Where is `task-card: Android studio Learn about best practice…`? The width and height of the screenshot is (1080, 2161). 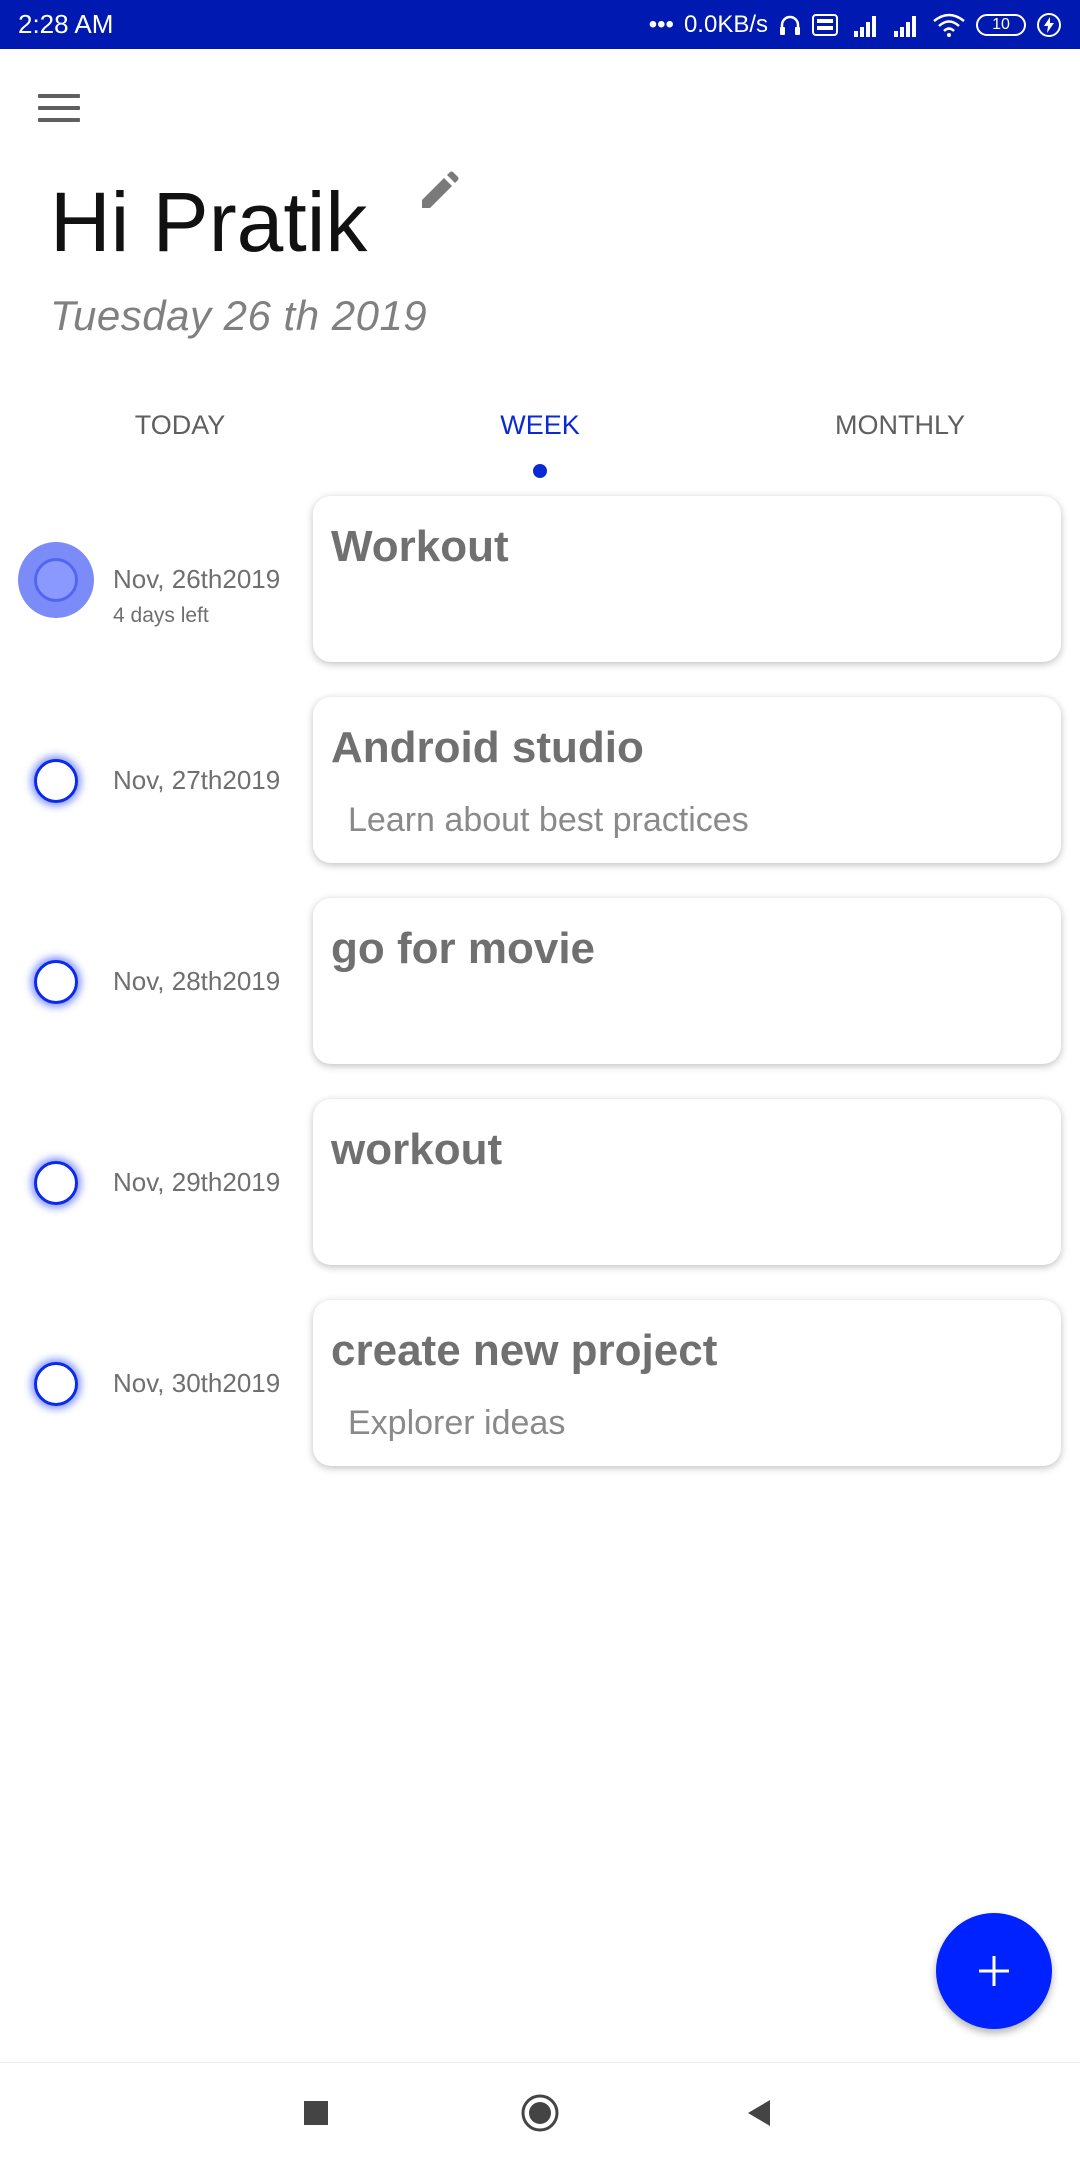 task-card: Android studio Learn about best practice… is located at coordinates (687, 780).